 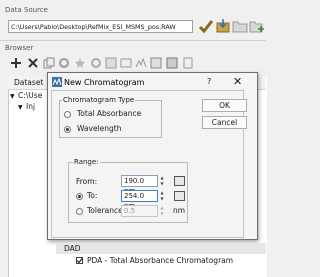 I want to click on from-label: From:, so click(x=87, y=181).